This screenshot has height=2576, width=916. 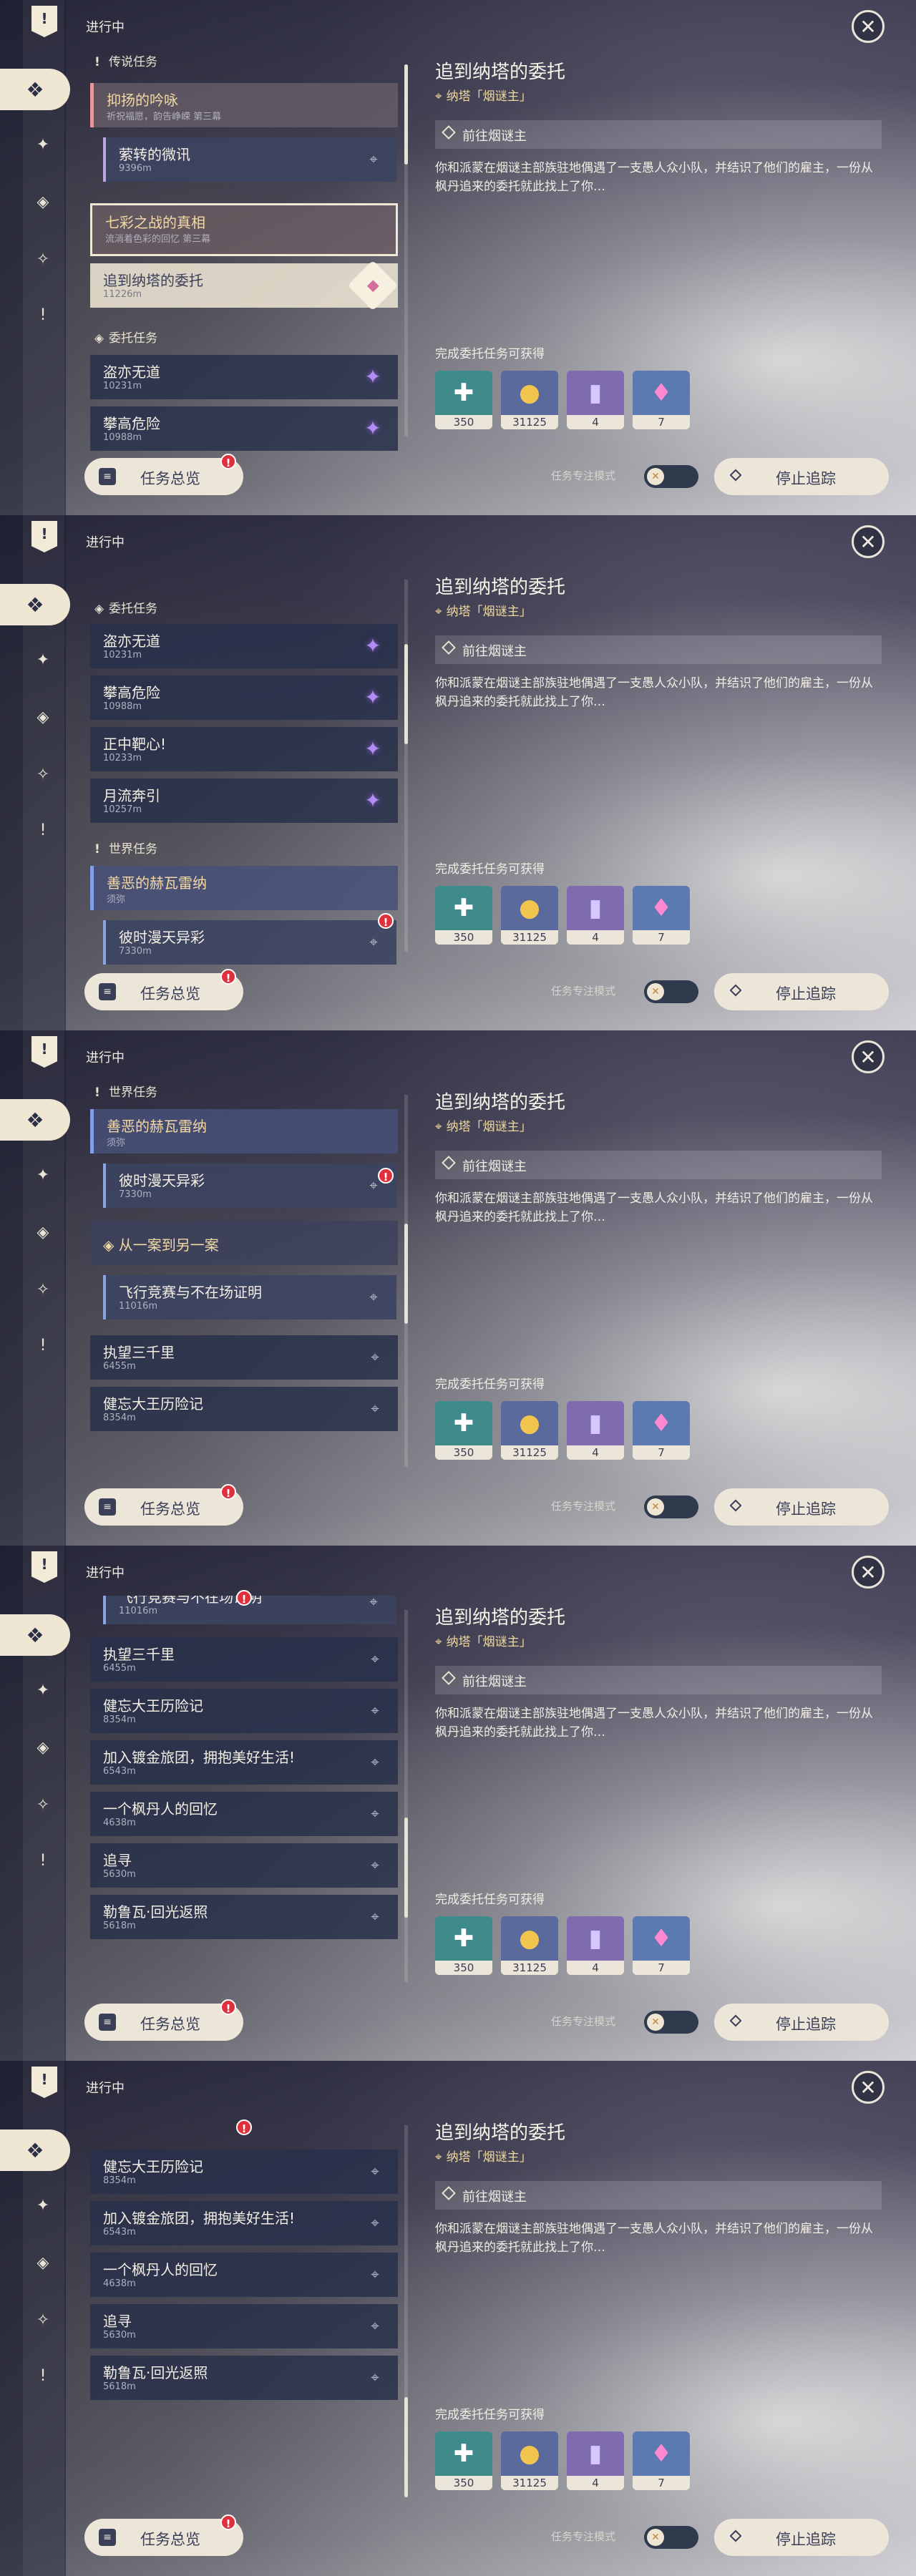 What do you see at coordinates (249, 159) in the screenshot?
I see `quest-item-legend-1-child: 萦转的微讯 9396m ⌖` at bounding box center [249, 159].